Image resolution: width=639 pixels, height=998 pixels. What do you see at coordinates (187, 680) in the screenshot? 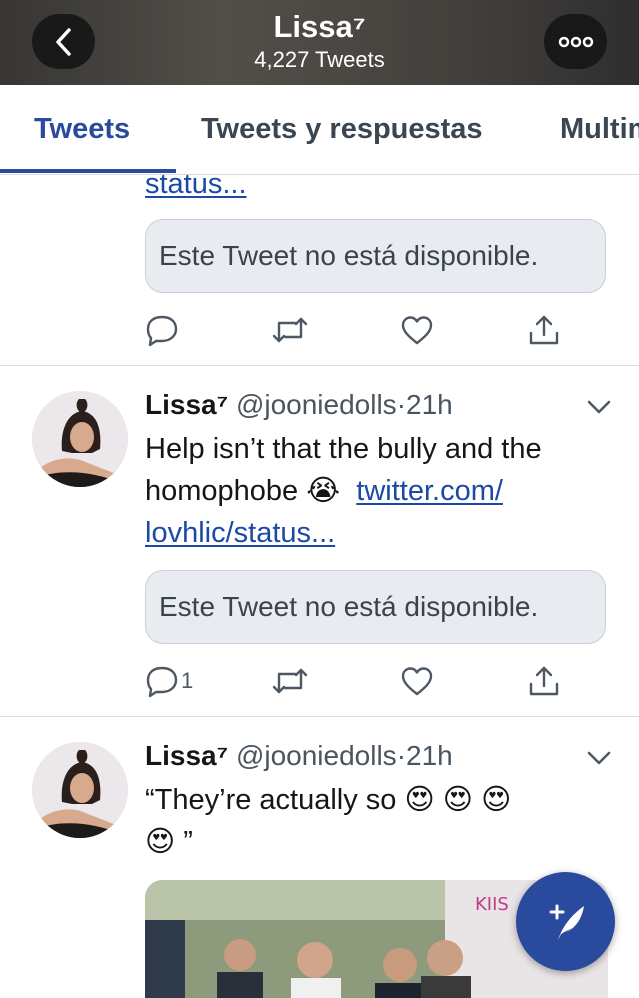
I see `reply-count: 1` at bounding box center [187, 680].